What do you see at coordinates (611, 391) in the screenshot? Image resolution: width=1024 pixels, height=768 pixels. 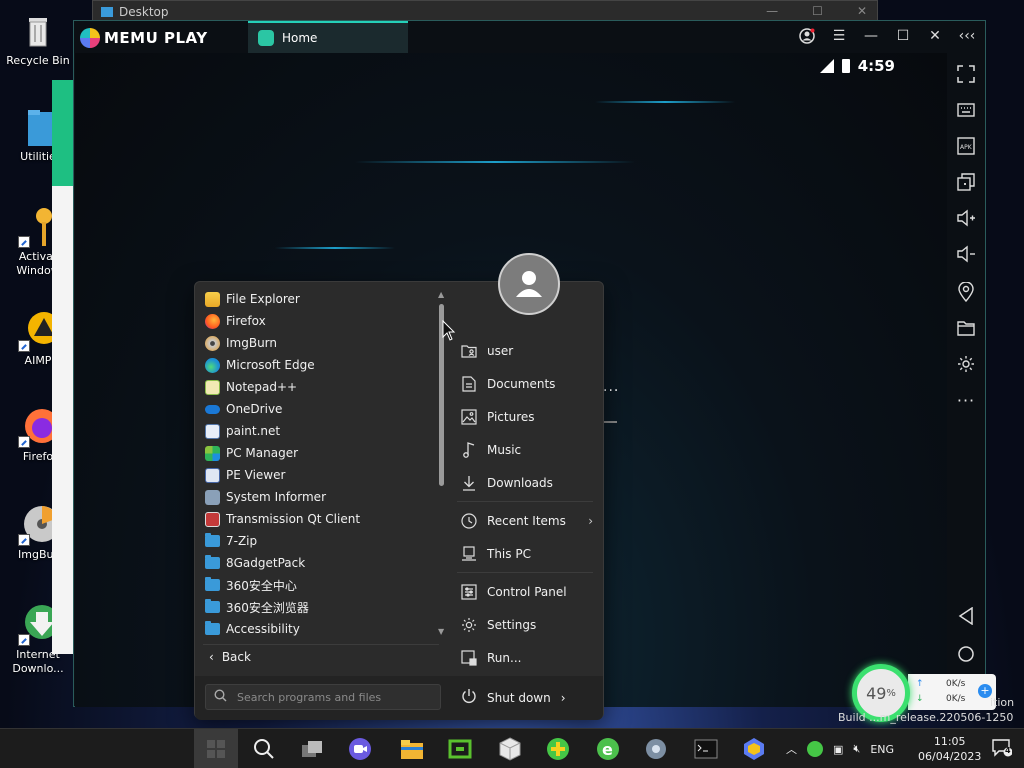 I see `more-dots-icon: ···` at bounding box center [611, 391].